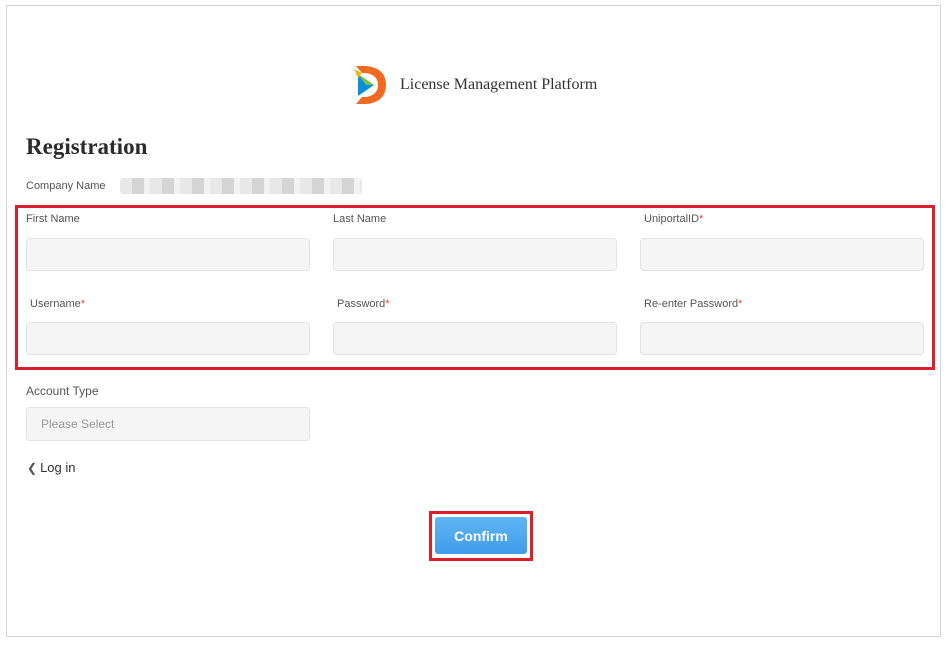 The height and width of the screenshot is (645, 947). I want to click on uniportal-id-field, so click(782, 254).